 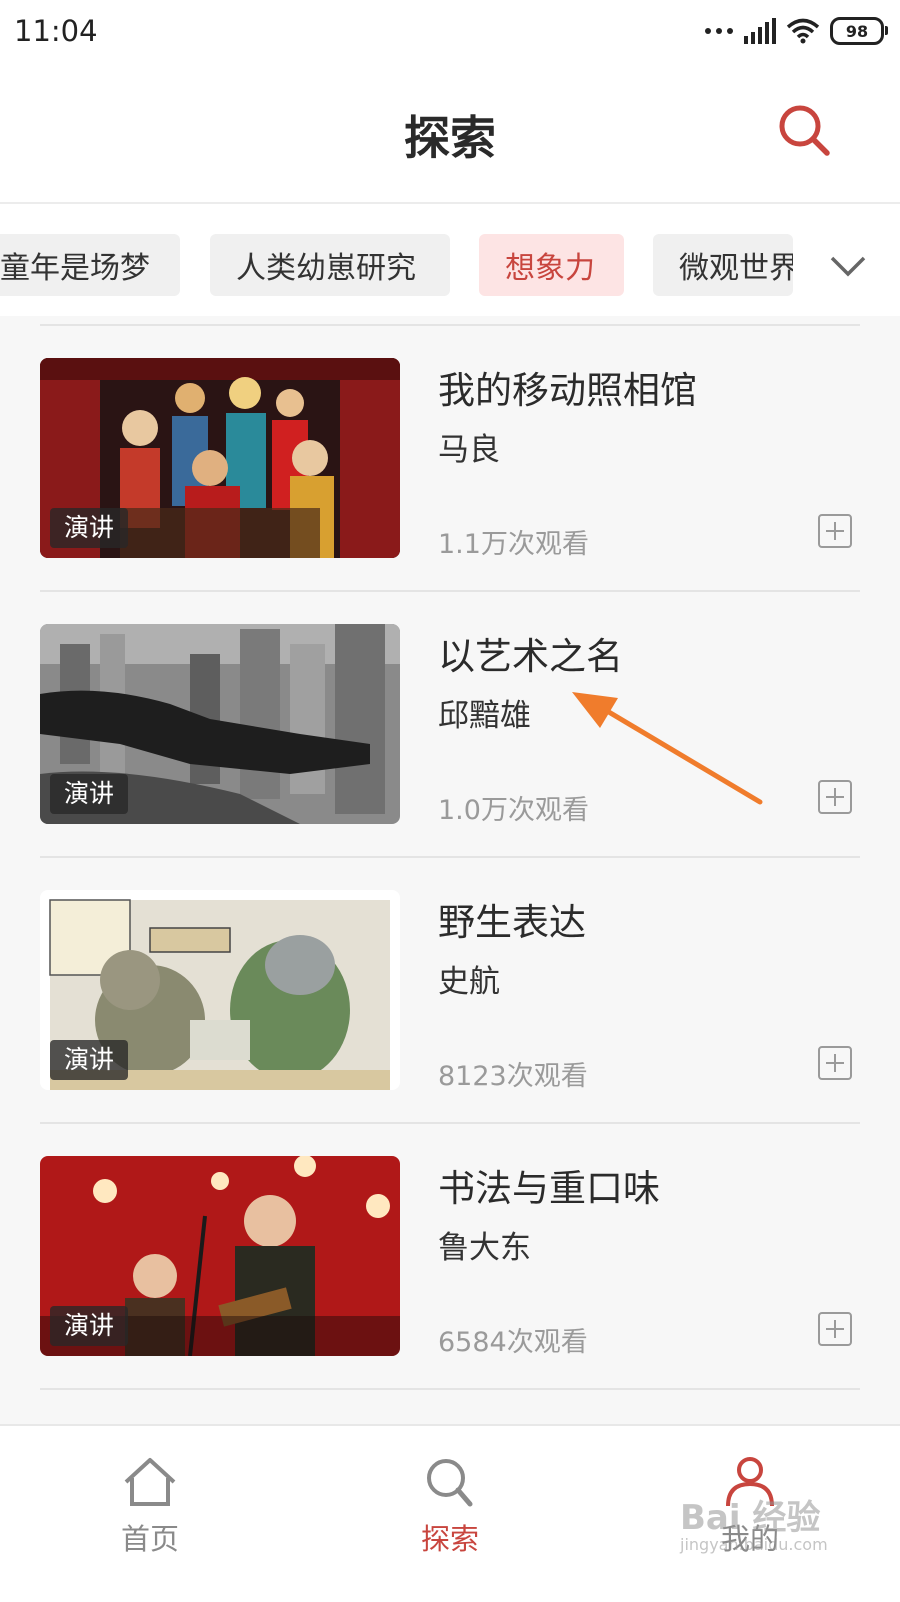 What do you see at coordinates (450, 1389) in the screenshot?
I see `divider` at bounding box center [450, 1389].